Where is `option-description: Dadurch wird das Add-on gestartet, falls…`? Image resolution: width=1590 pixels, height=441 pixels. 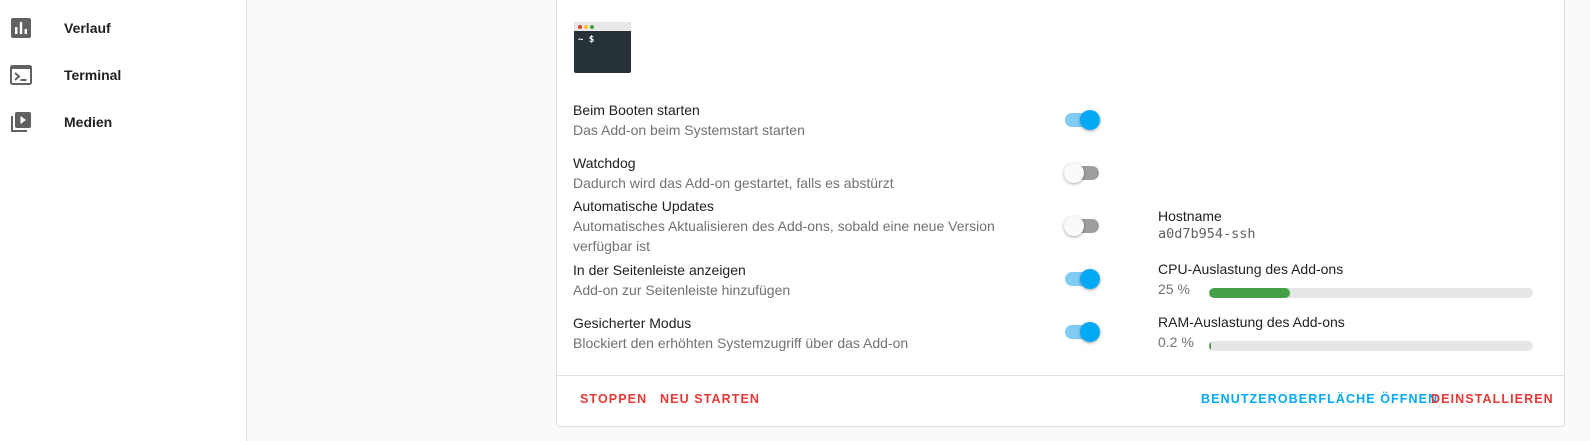 option-description: Dadurch wird das Add-on gestartet, falls… is located at coordinates (733, 183).